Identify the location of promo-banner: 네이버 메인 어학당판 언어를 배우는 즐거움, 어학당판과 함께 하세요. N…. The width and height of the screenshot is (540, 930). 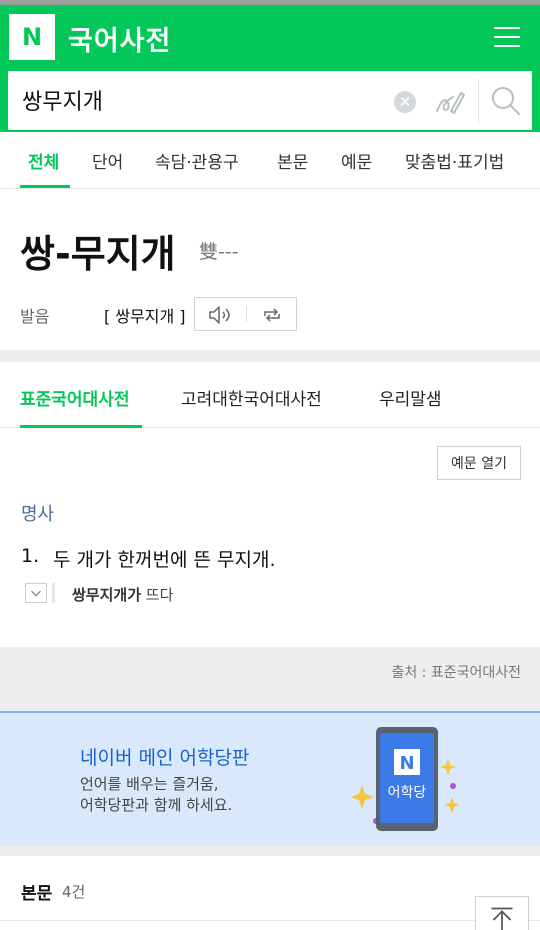
(270, 778).